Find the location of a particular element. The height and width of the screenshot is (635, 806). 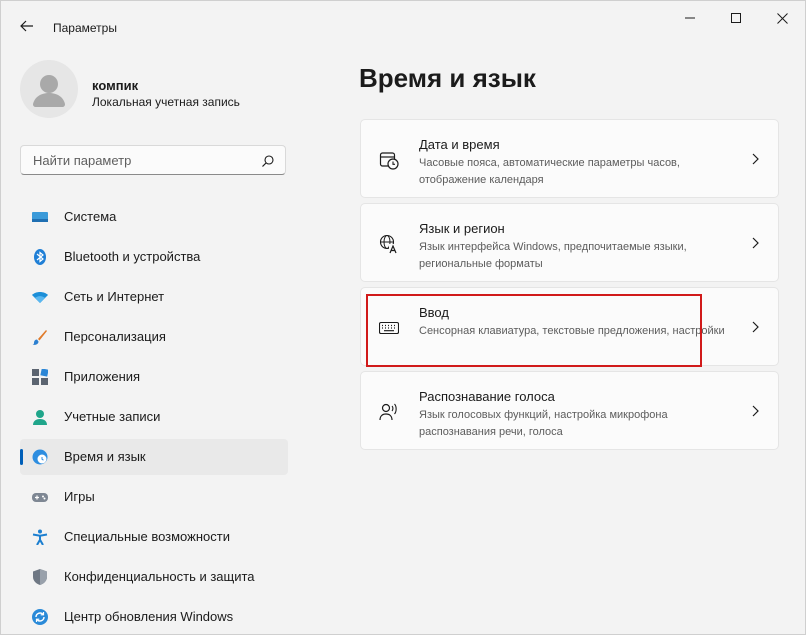

maximize-icon is located at coordinates (736, 18).